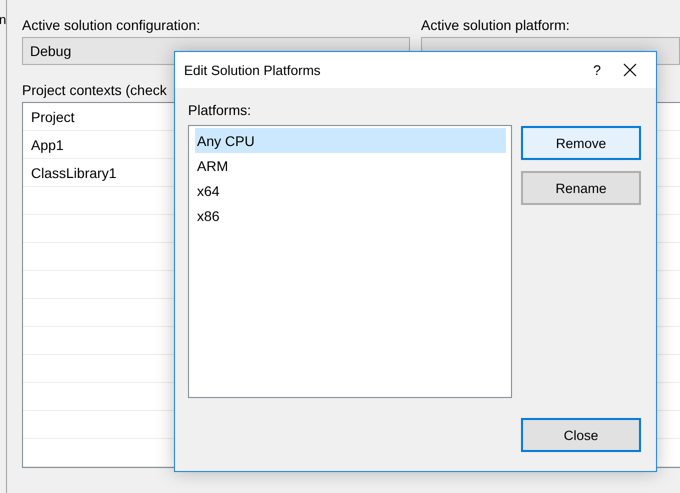 Image resolution: width=680 pixels, height=493 pixels. What do you see at coordinates (597, 70) in the screenshot?
I see `help-button: ?` at bounding box center [597, 70].